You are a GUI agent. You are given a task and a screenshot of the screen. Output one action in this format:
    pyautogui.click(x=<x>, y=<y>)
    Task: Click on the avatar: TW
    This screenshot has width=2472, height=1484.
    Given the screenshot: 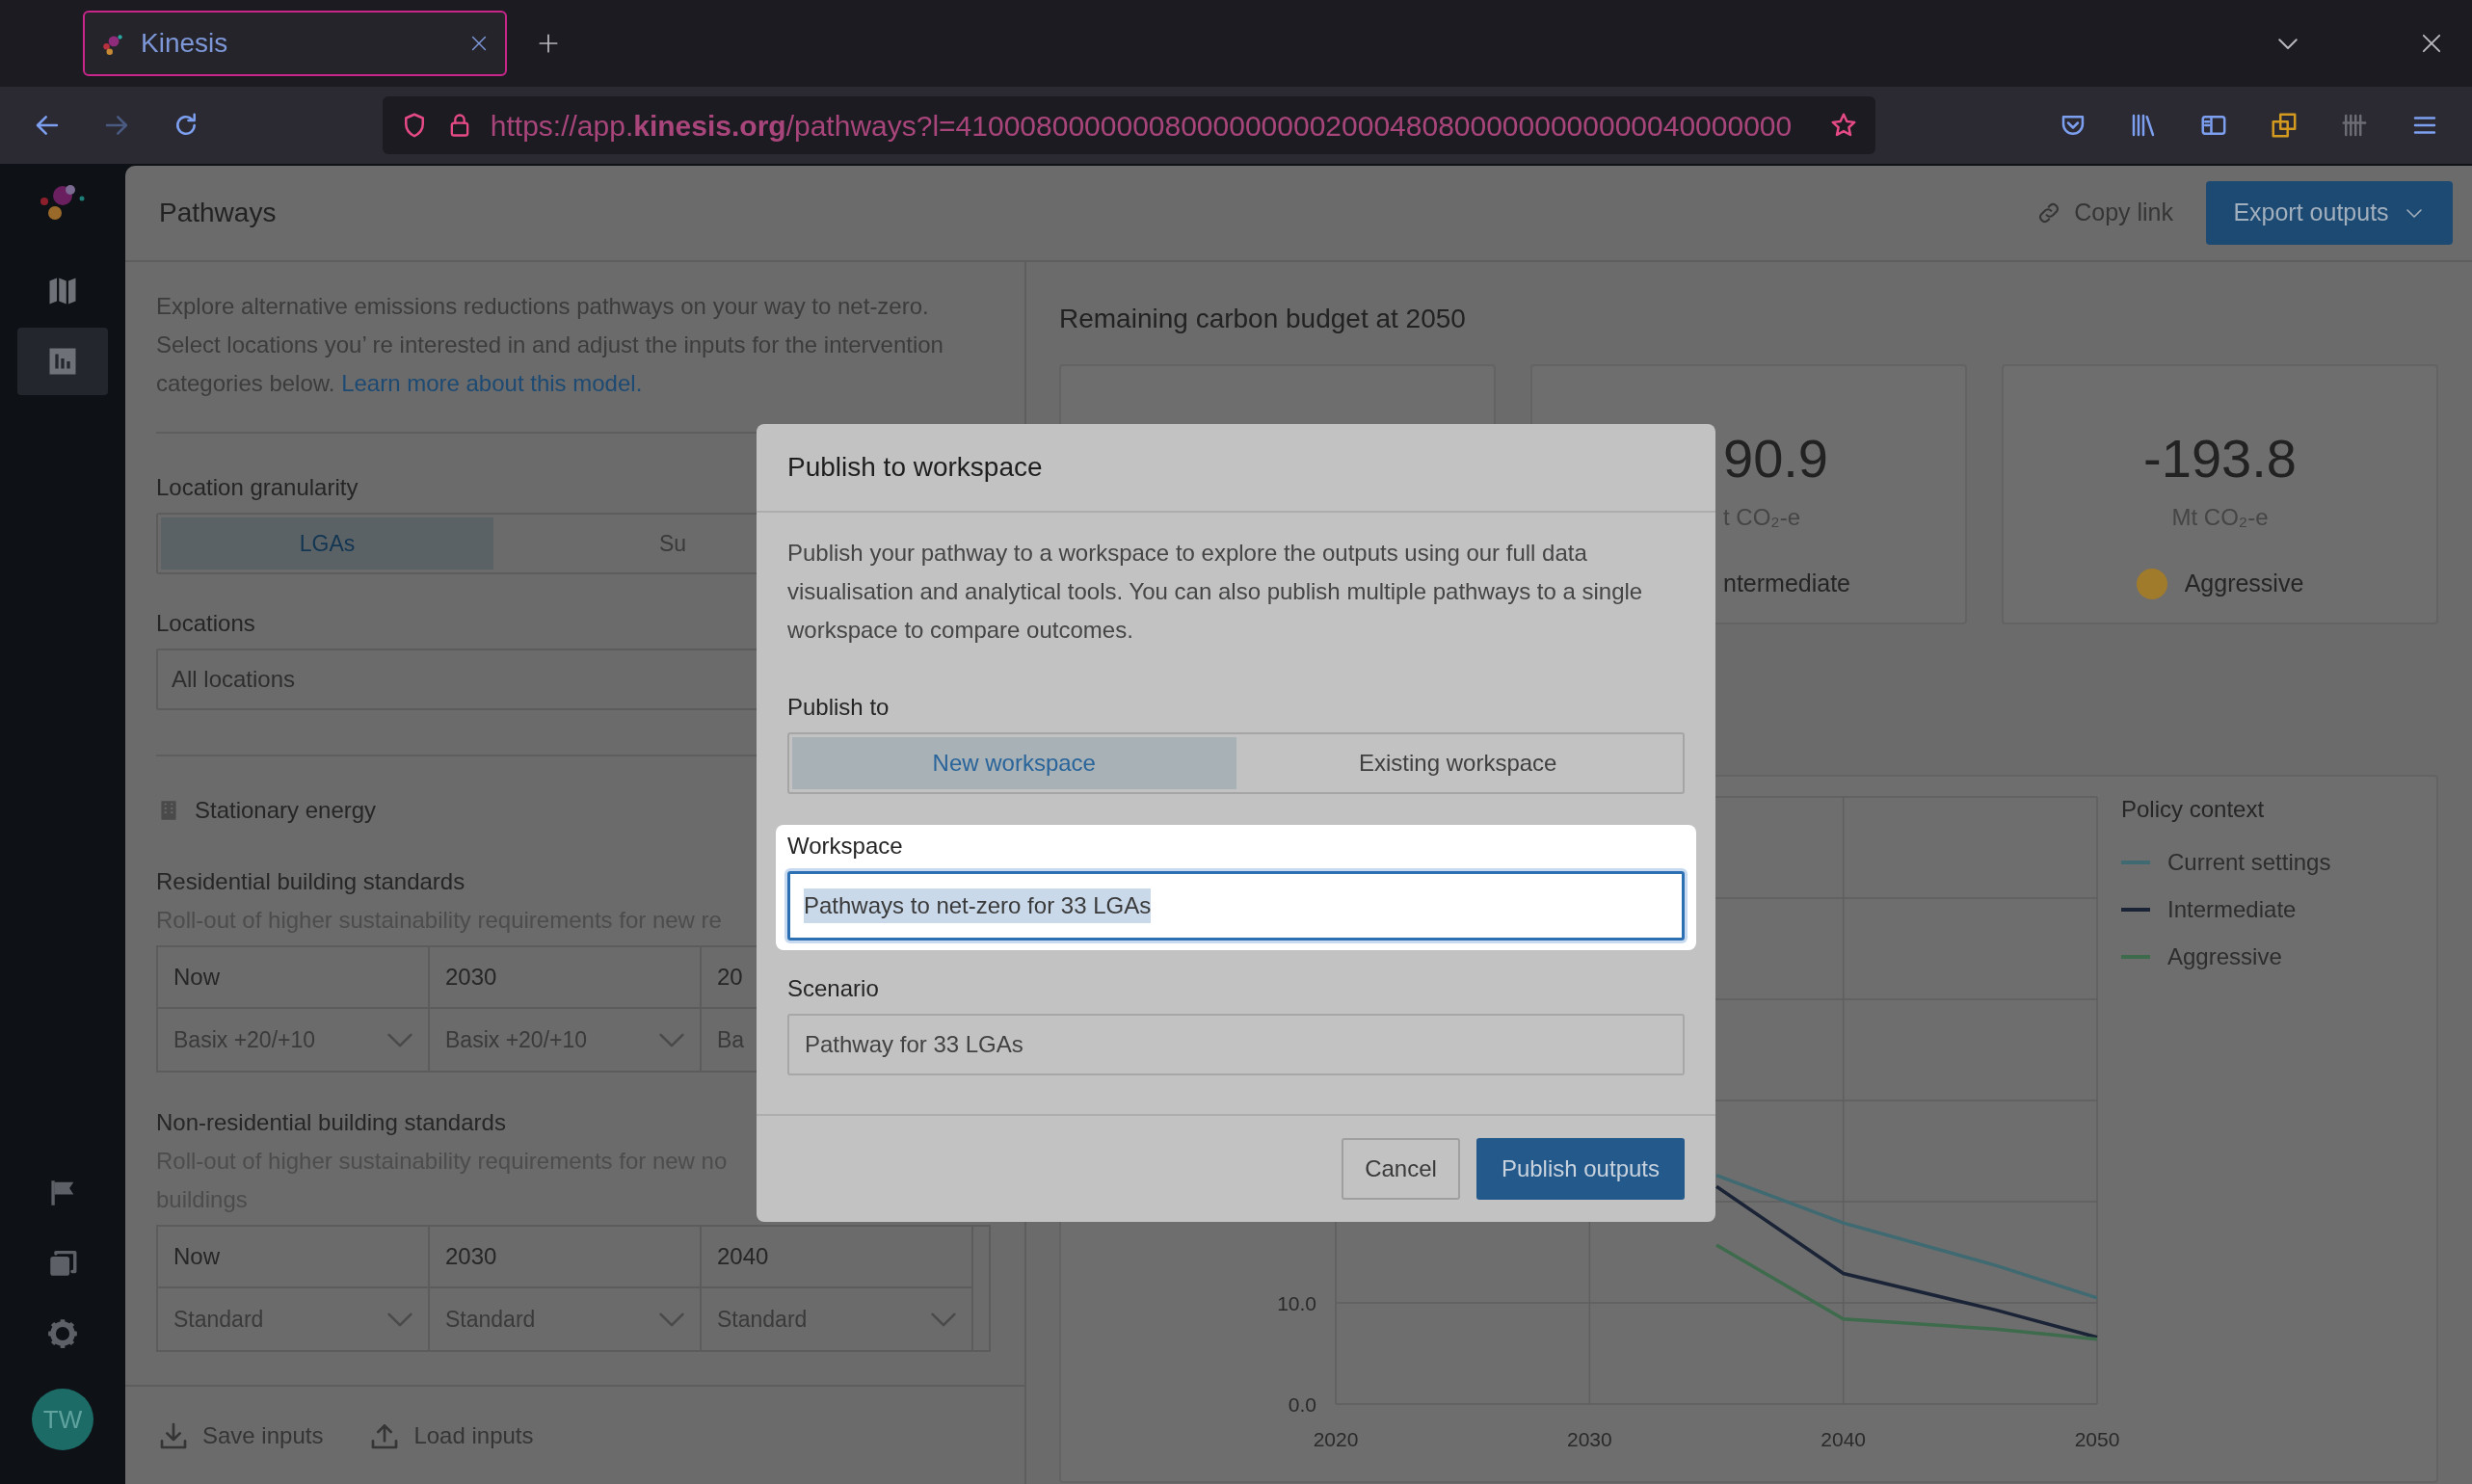 What is the action you would take?
    pyautogui.click(x=62, y=1419)
    